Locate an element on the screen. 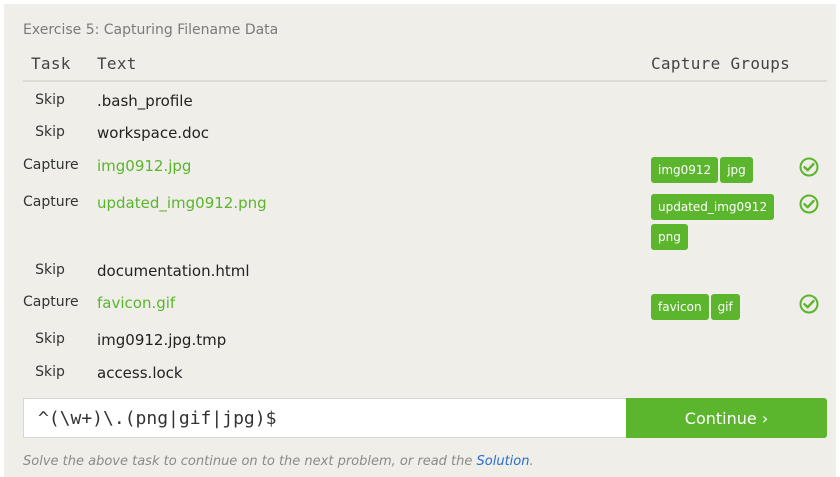  row-text: img0912.jpg is located at coordinates (144, 166).